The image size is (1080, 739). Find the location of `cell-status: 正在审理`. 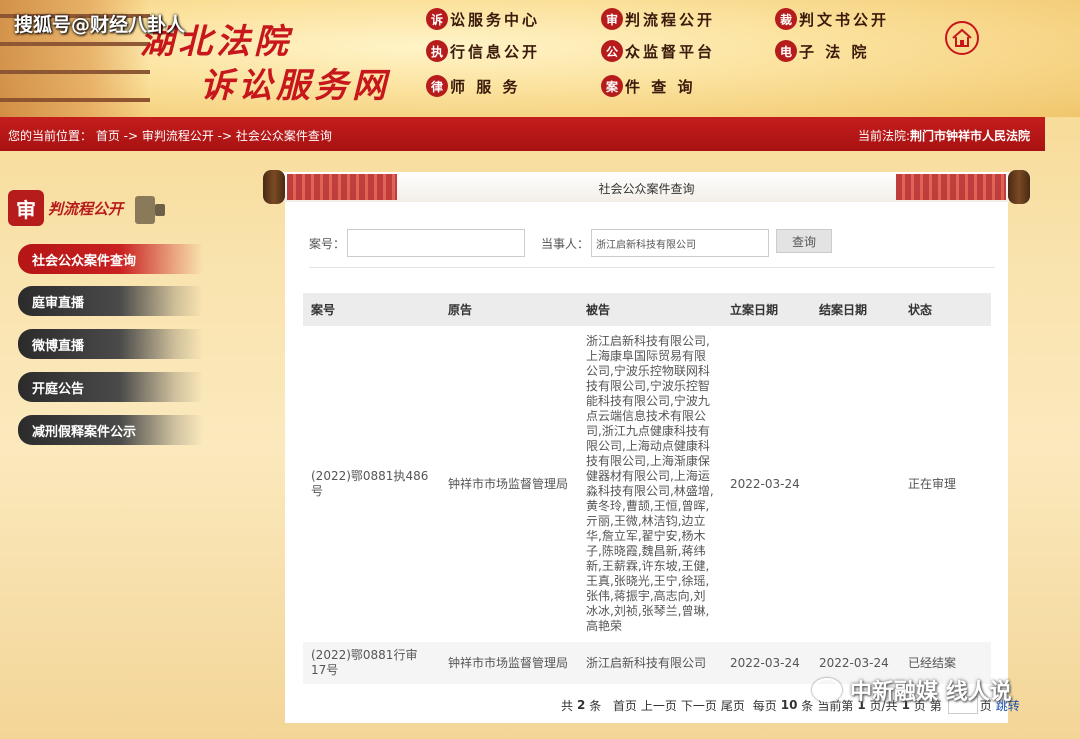

cell-status: 正在审理 is located at coordinates (932, 483).